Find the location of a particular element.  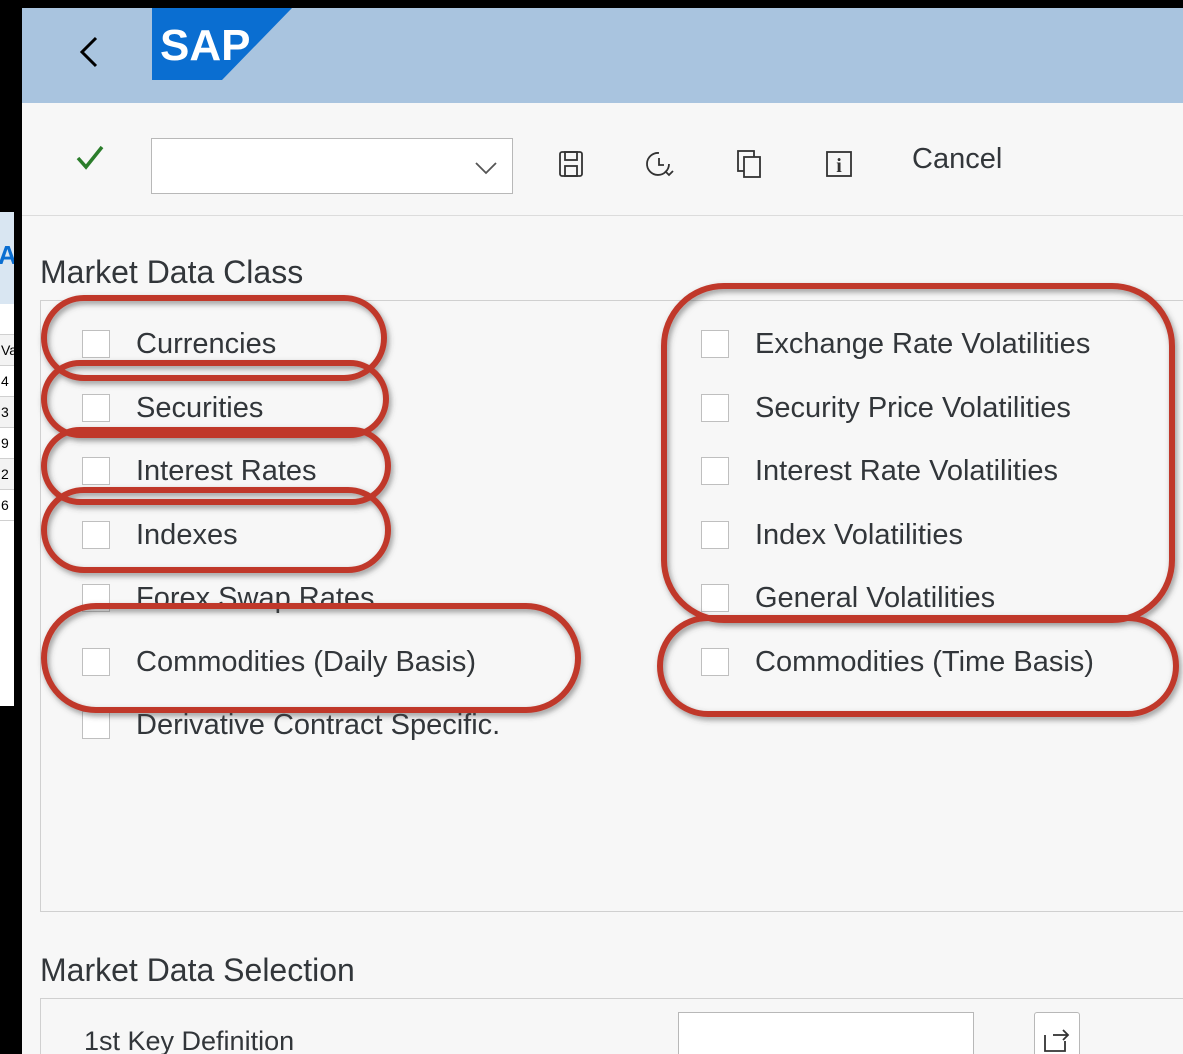

checkbox-label: Derivative Contract Specific. is located at coordinates (318, 724).